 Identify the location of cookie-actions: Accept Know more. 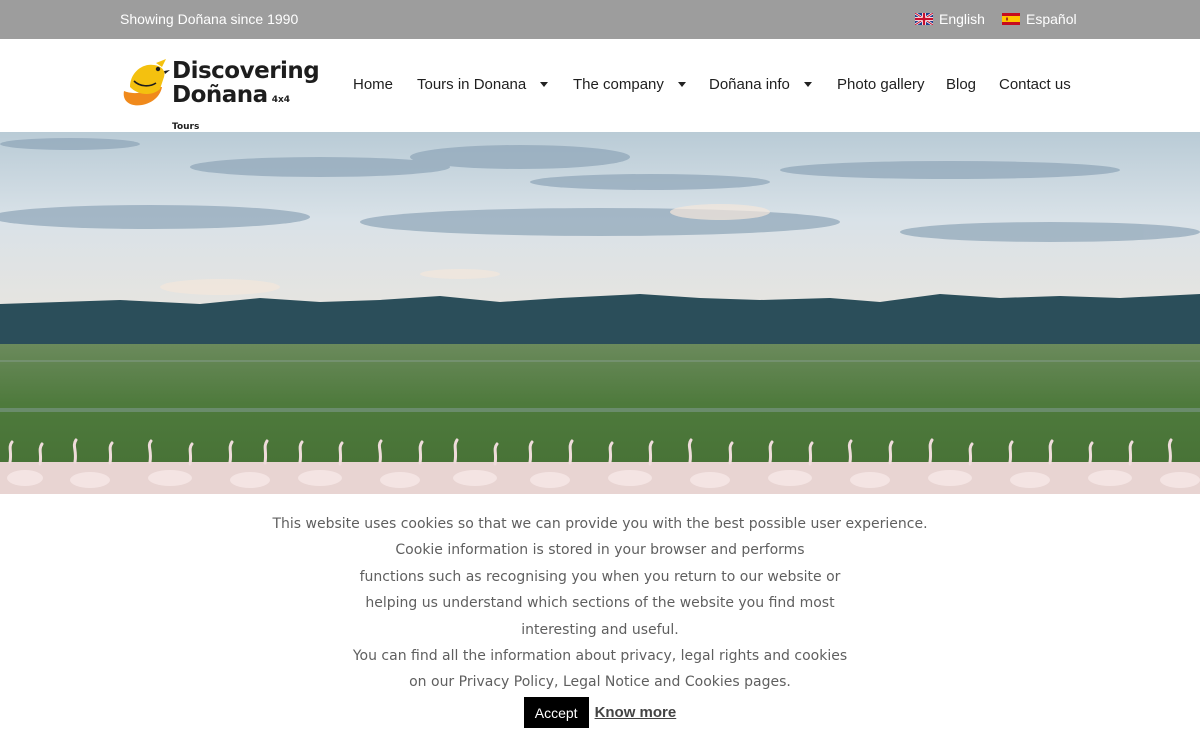
(600, 712).